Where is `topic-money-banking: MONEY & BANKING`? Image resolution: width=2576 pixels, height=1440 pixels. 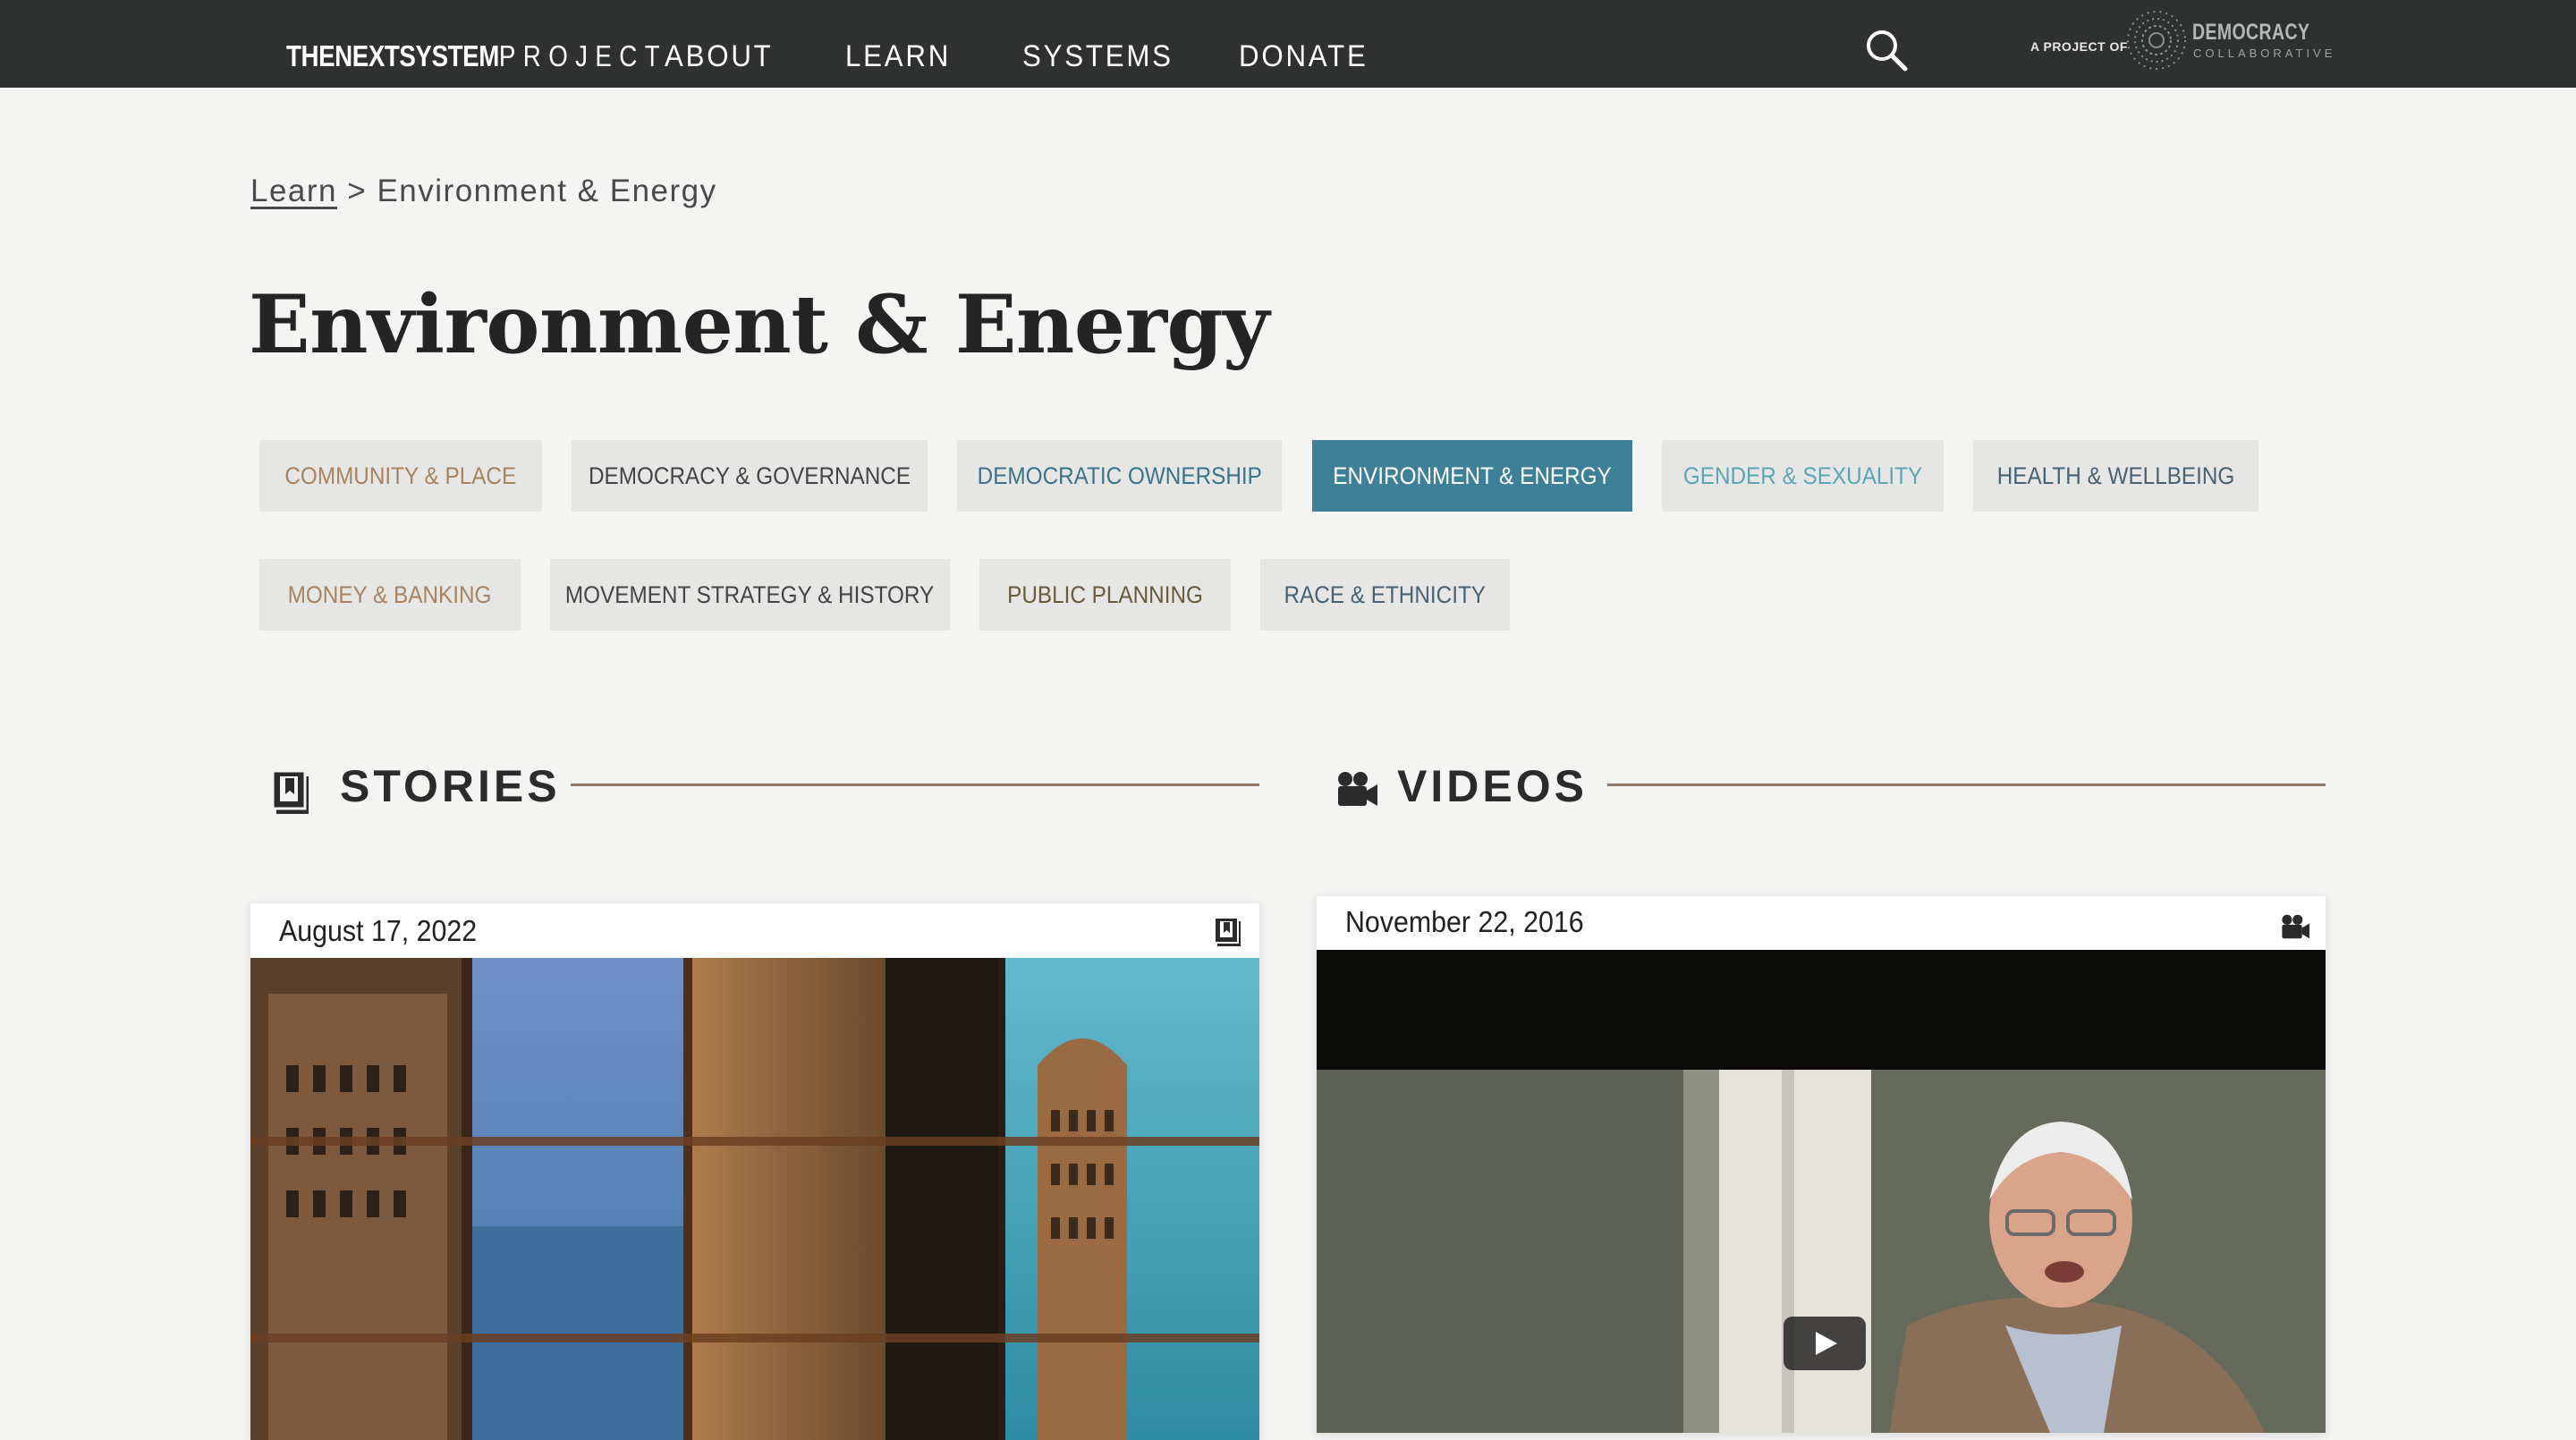
topic-money-banking: MONEY & BANKING is located at coordinates (390, 595).